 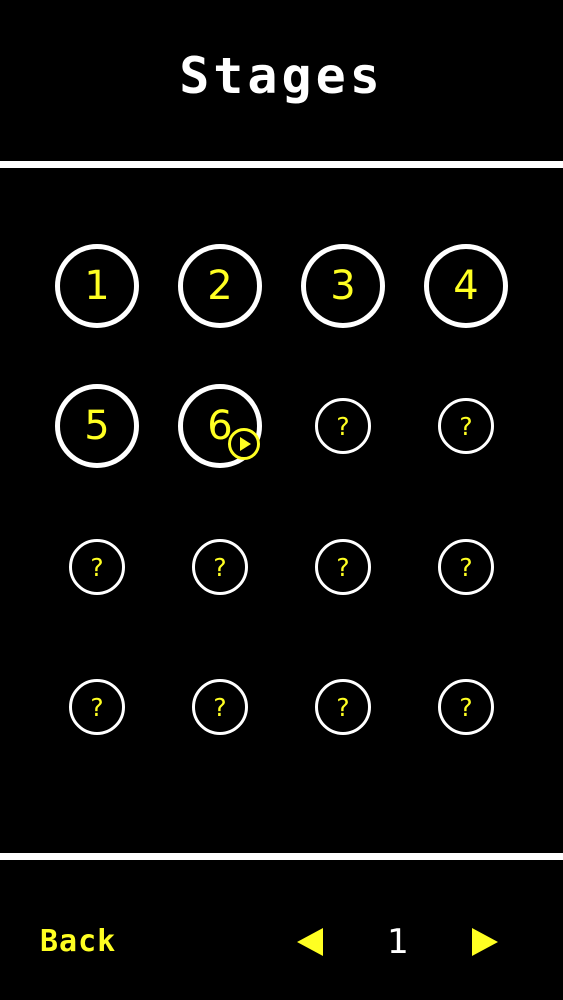 What do you see at coordinates (398, 942) in the screenshot?
I see `page-number: 1` at bounding box center [398, 942].